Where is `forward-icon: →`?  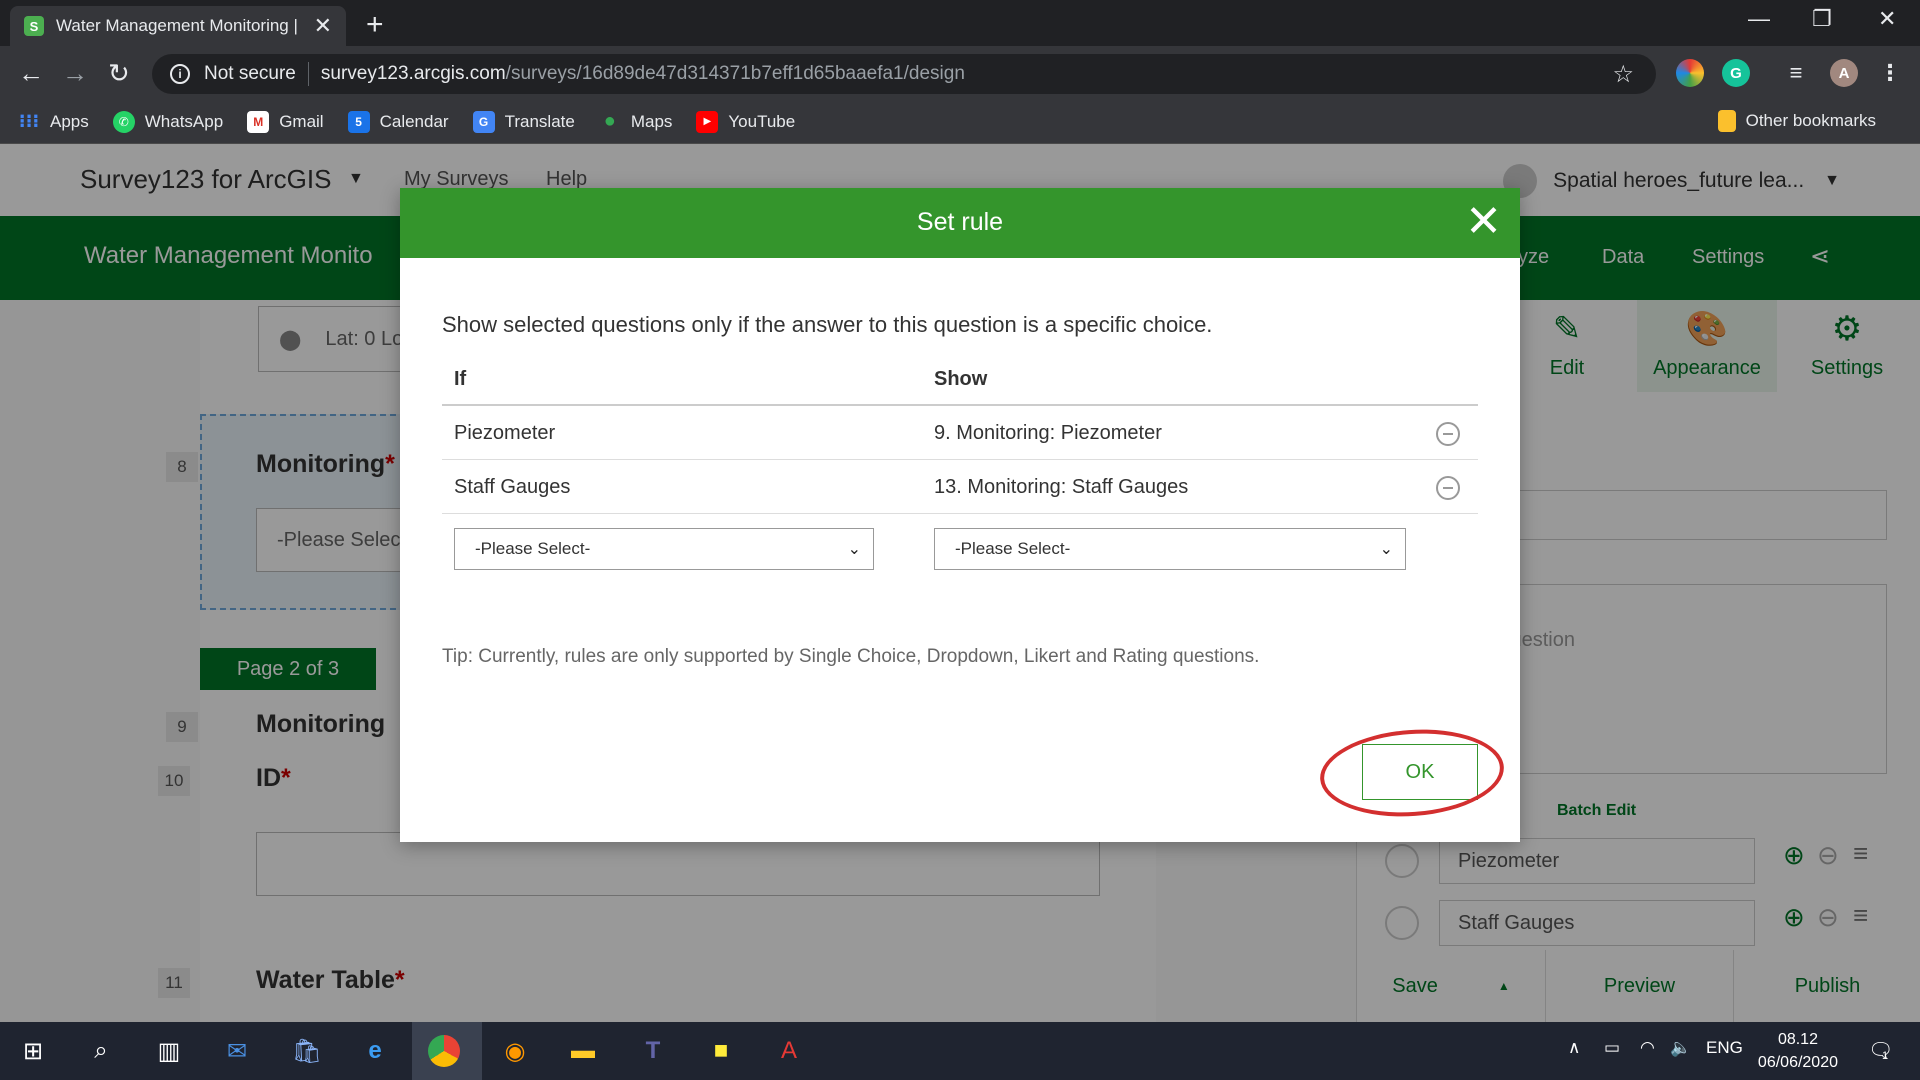 forward-icon: → is located at coordinates (75, 73).